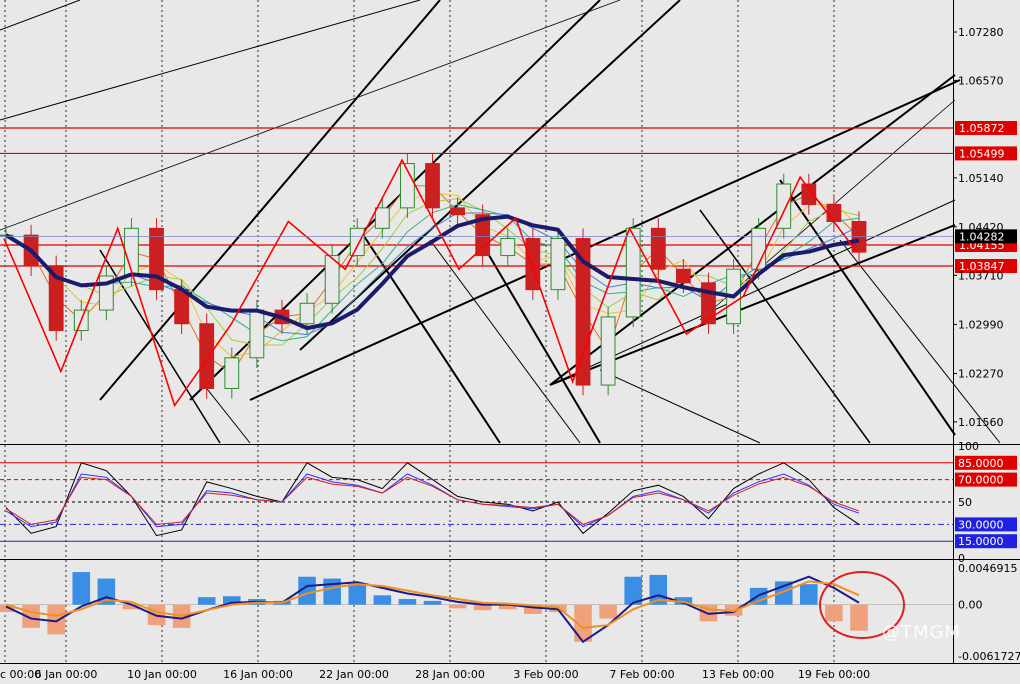 Image resolution: width=1020 pixels, height=684 pixels. Describe the element at coordinates (354, 674) in the screenshot. I see `time-tick-label: 22 Jan 00:00` at that location.